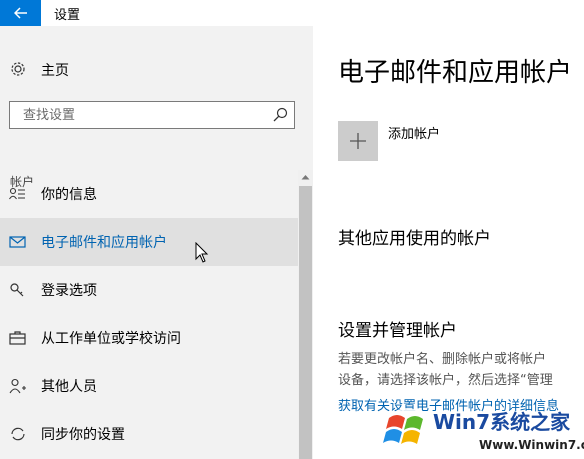 This screenshot has height=459, width=584. I want to click on page-title: 电子邮件和应用帐户, so click(455, 73).